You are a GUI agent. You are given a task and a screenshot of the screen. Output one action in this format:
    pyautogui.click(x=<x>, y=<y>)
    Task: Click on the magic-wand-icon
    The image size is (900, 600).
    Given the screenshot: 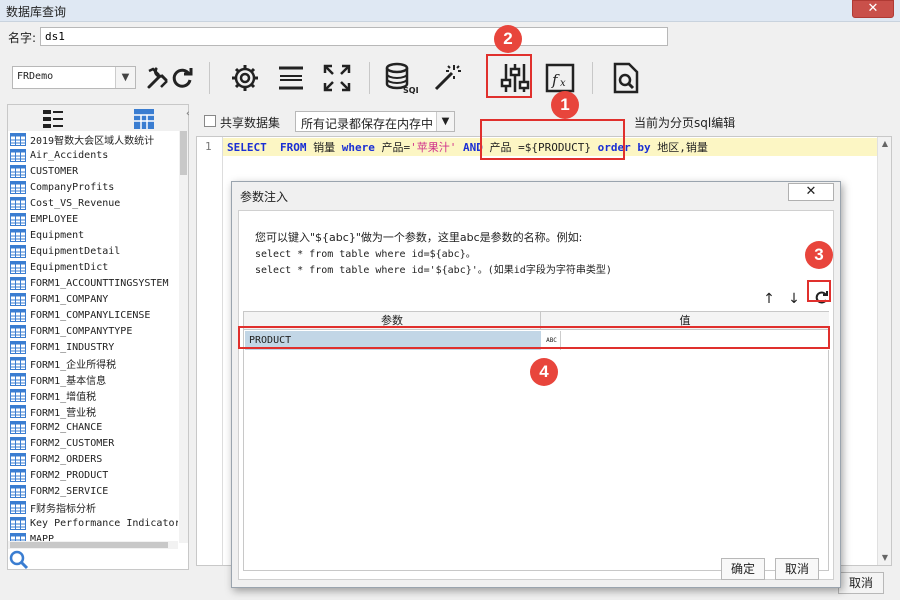 What is the action you would take?
    pyautogui.click(x=447, y=78)
    